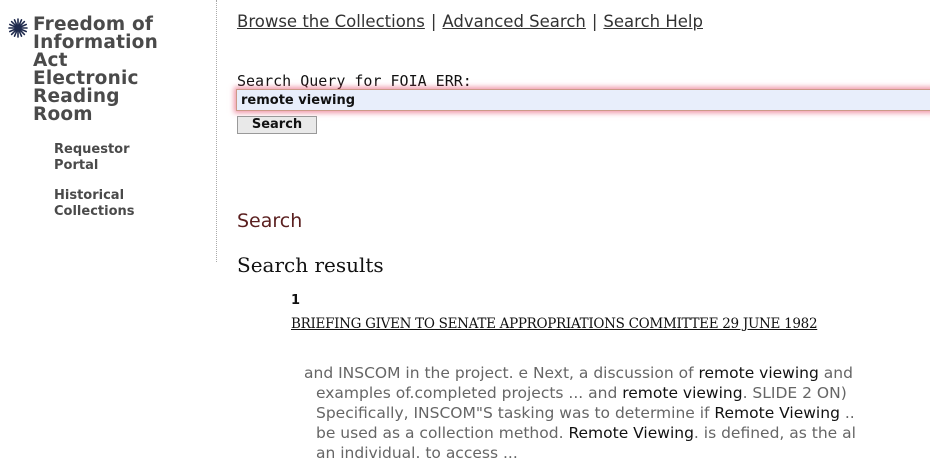 Image resolution: width=930 pixels, height=463 pixels. What do you see at coordinates (513, 21) in the screenshot?
I see `advanced-search-link: Advanced Search` at bounding box center [513, 21].